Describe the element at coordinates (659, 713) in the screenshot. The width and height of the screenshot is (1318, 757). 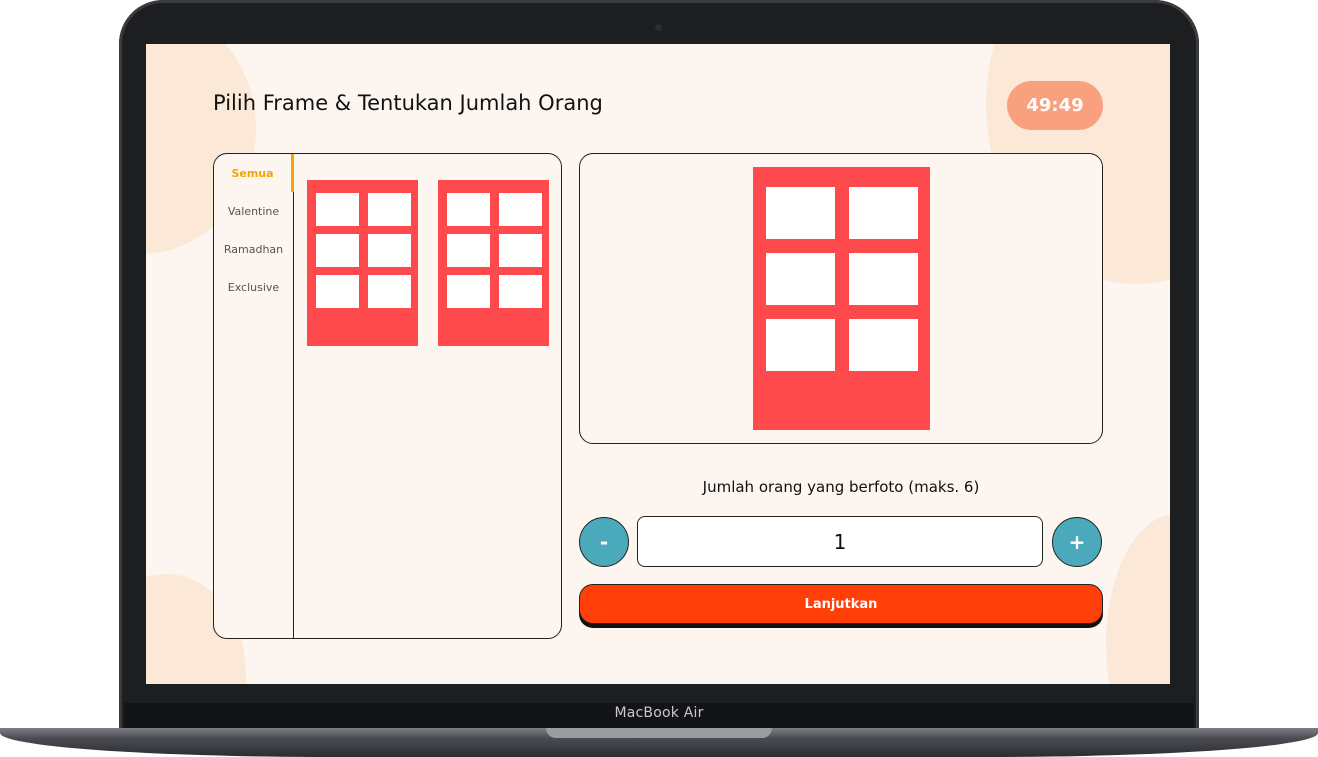
I see `device-brand-label: MacBook Air` at that location.